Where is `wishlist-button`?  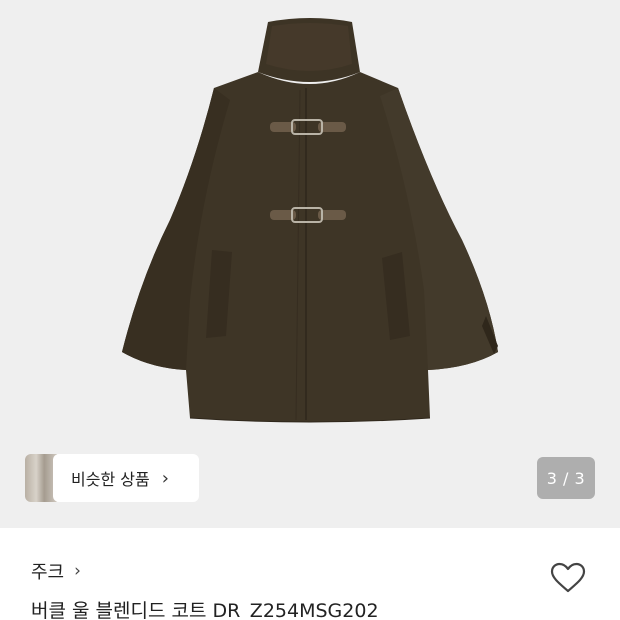
wishlist-button is located at coordinates (568, 578).